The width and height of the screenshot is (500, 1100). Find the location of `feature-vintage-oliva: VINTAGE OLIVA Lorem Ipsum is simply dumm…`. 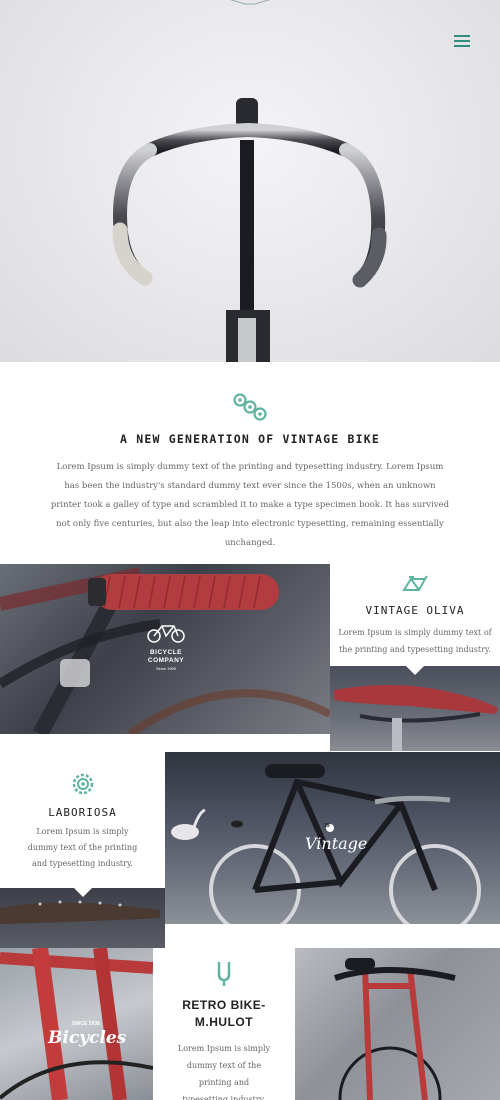

feature-vintage-oliva: VINTAGE OLIVA Lorem Ipsum is simply dumm… is located at coordinates (415, 615).